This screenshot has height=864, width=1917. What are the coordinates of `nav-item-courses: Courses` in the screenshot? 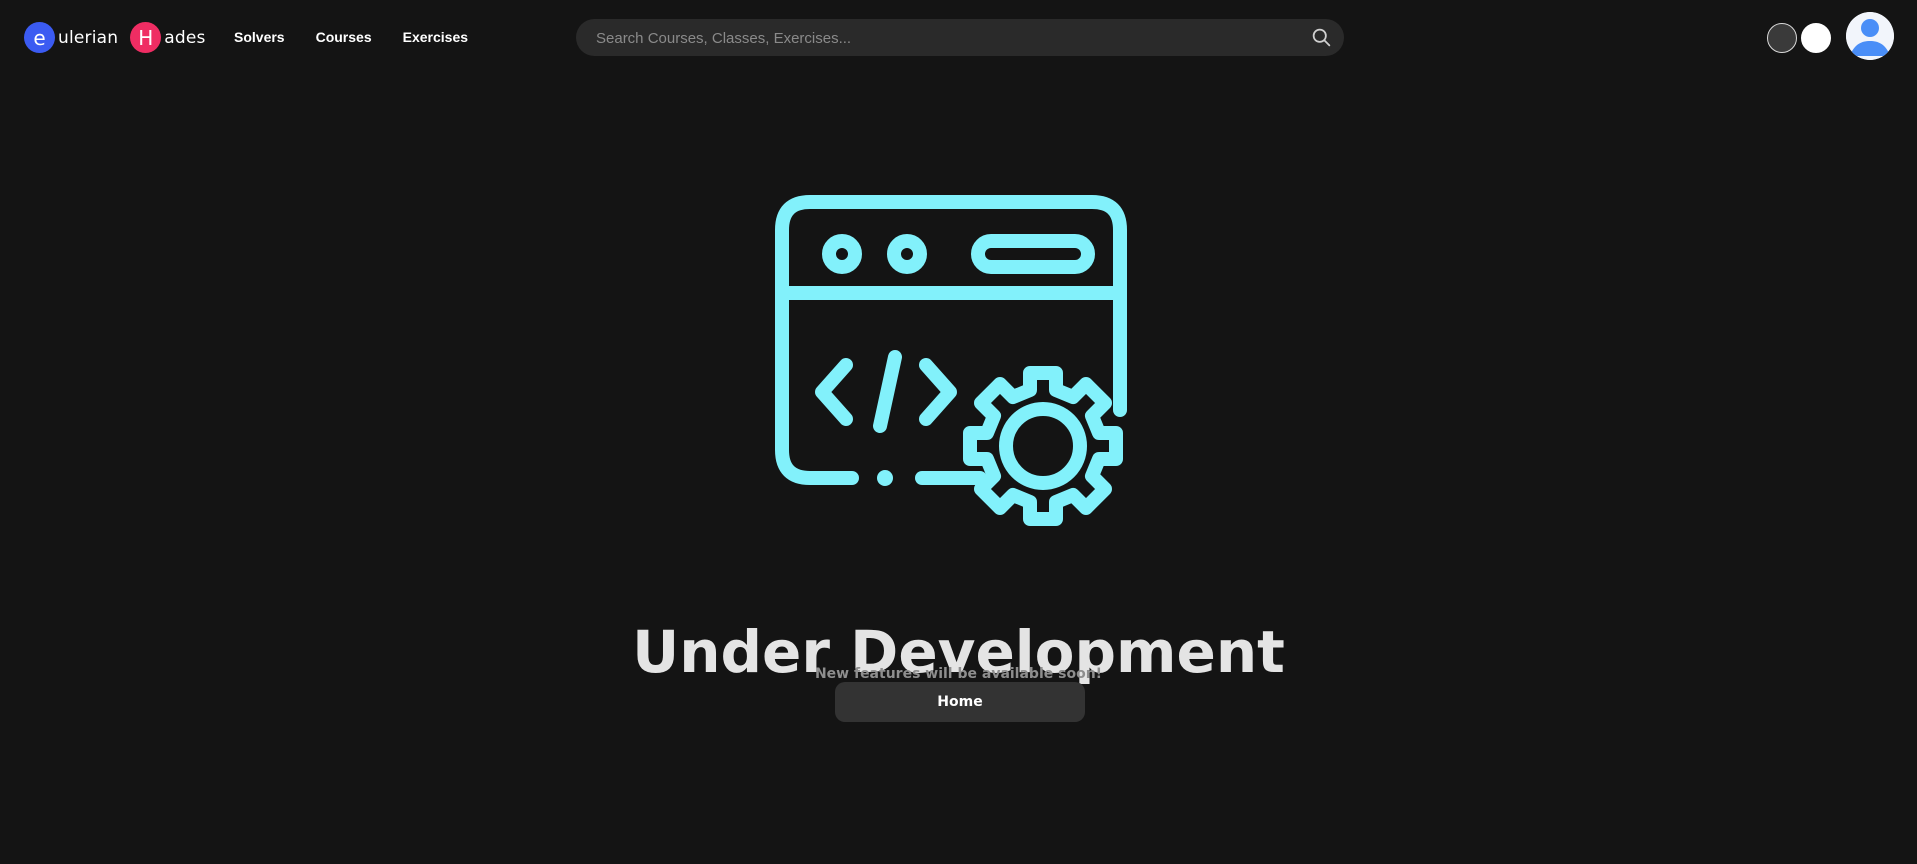 It's located at (344, 37).